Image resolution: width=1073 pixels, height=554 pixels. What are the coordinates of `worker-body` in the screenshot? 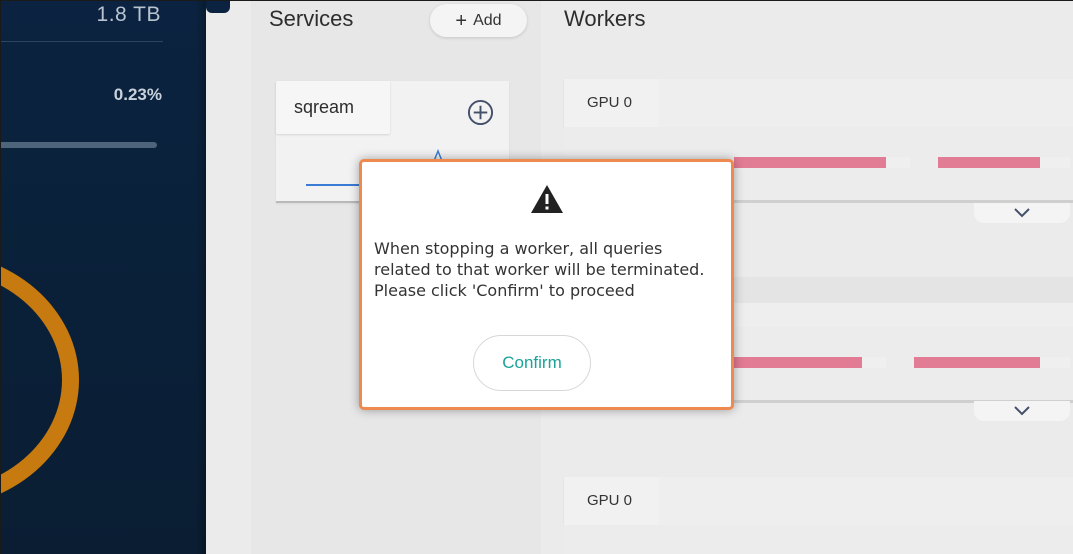 It's located at (818, 539).